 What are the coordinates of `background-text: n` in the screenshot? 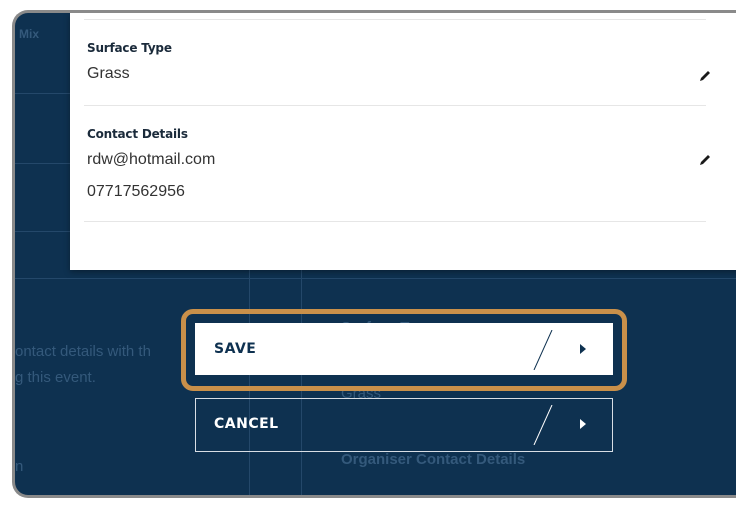 It's located at (19, 466).